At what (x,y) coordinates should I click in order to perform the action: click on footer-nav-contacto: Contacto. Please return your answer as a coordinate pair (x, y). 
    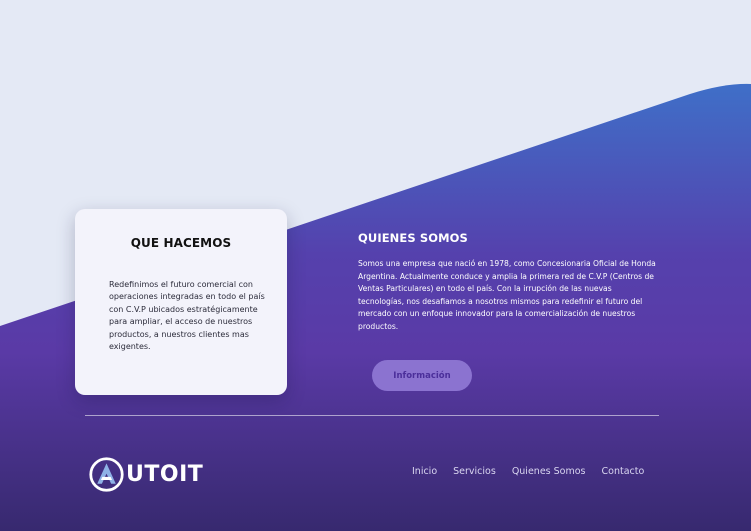
    Looking at the image, I should click on (623, 471).